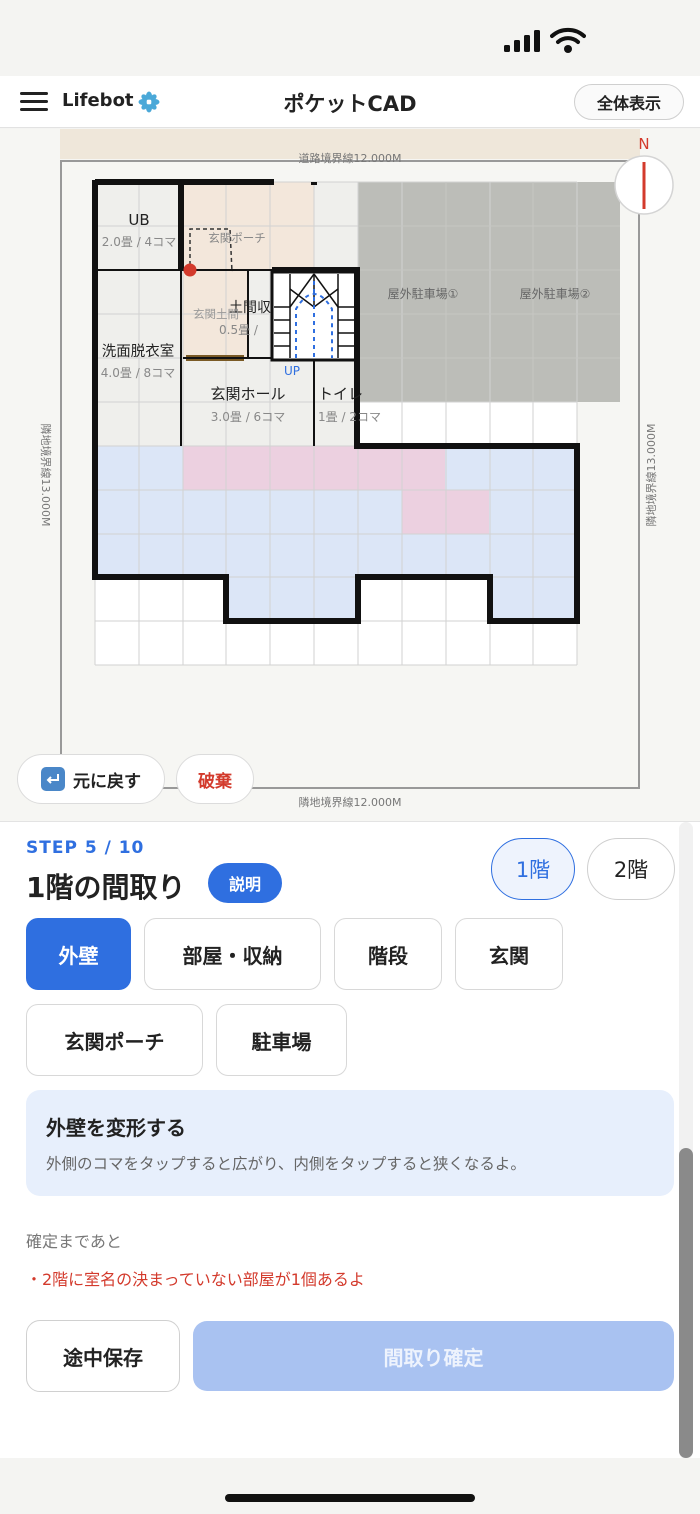 The image size is (700, 1514). Describe the element at coordinates (350, 38) in the screenshot. I see `status-bar` at that location.